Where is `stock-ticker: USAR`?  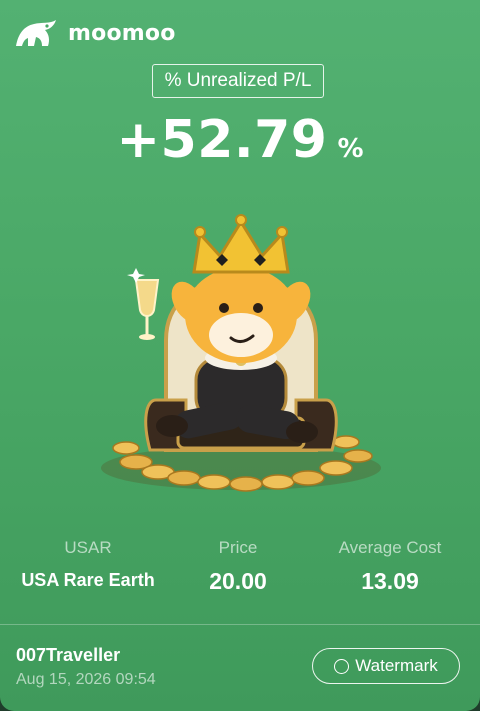
stock-ticker: USAR is located at coordinates (88, 547).